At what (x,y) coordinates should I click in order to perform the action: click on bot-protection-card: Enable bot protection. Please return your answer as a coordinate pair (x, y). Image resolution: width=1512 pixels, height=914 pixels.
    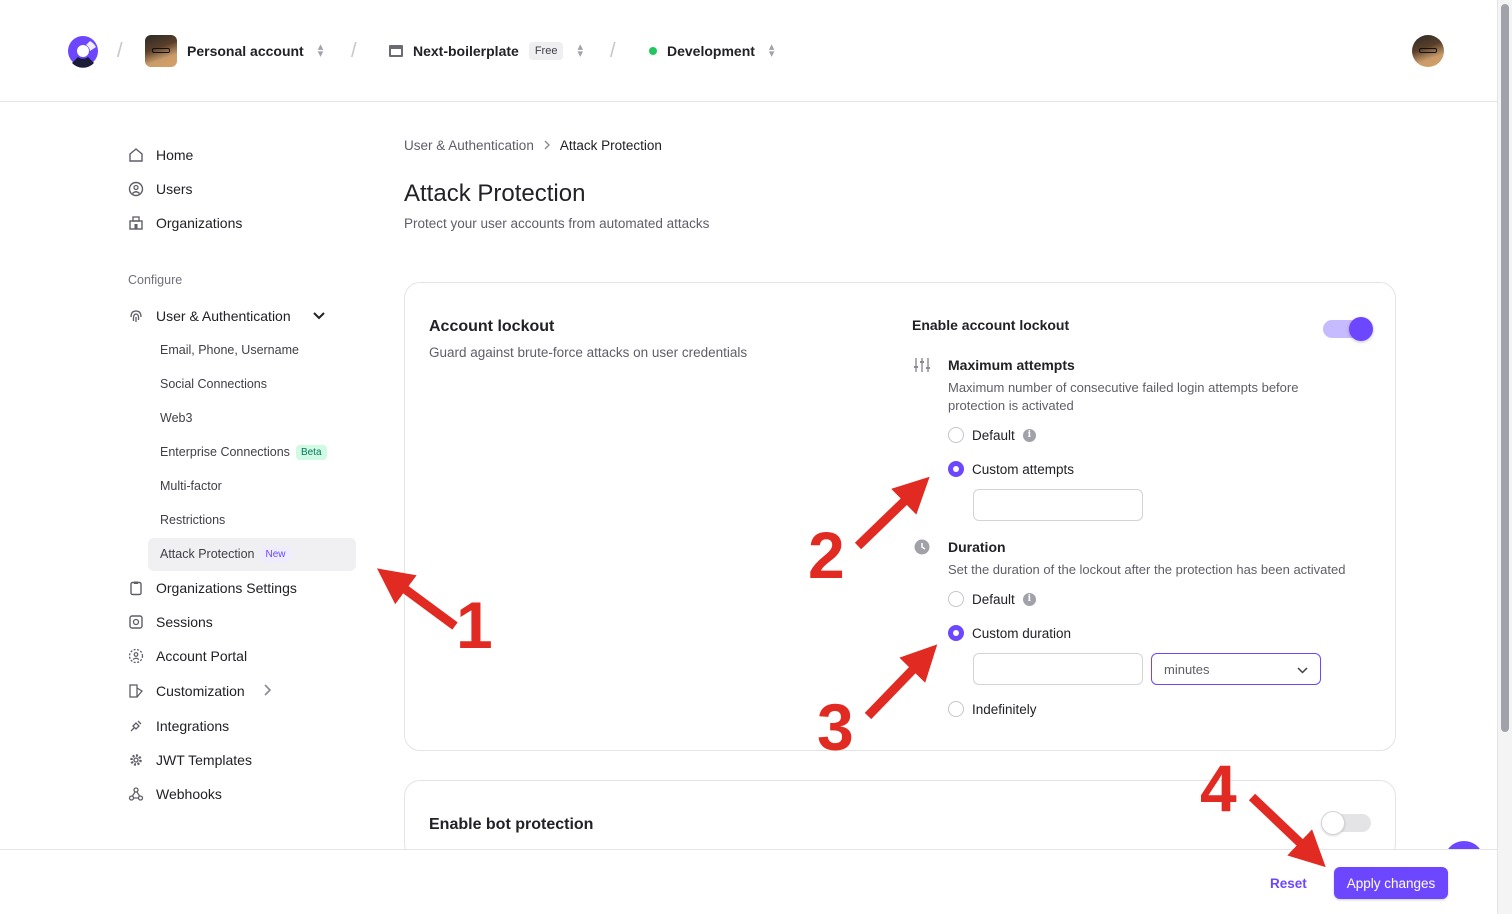
    Looking at the image, I should click on (900, 820).